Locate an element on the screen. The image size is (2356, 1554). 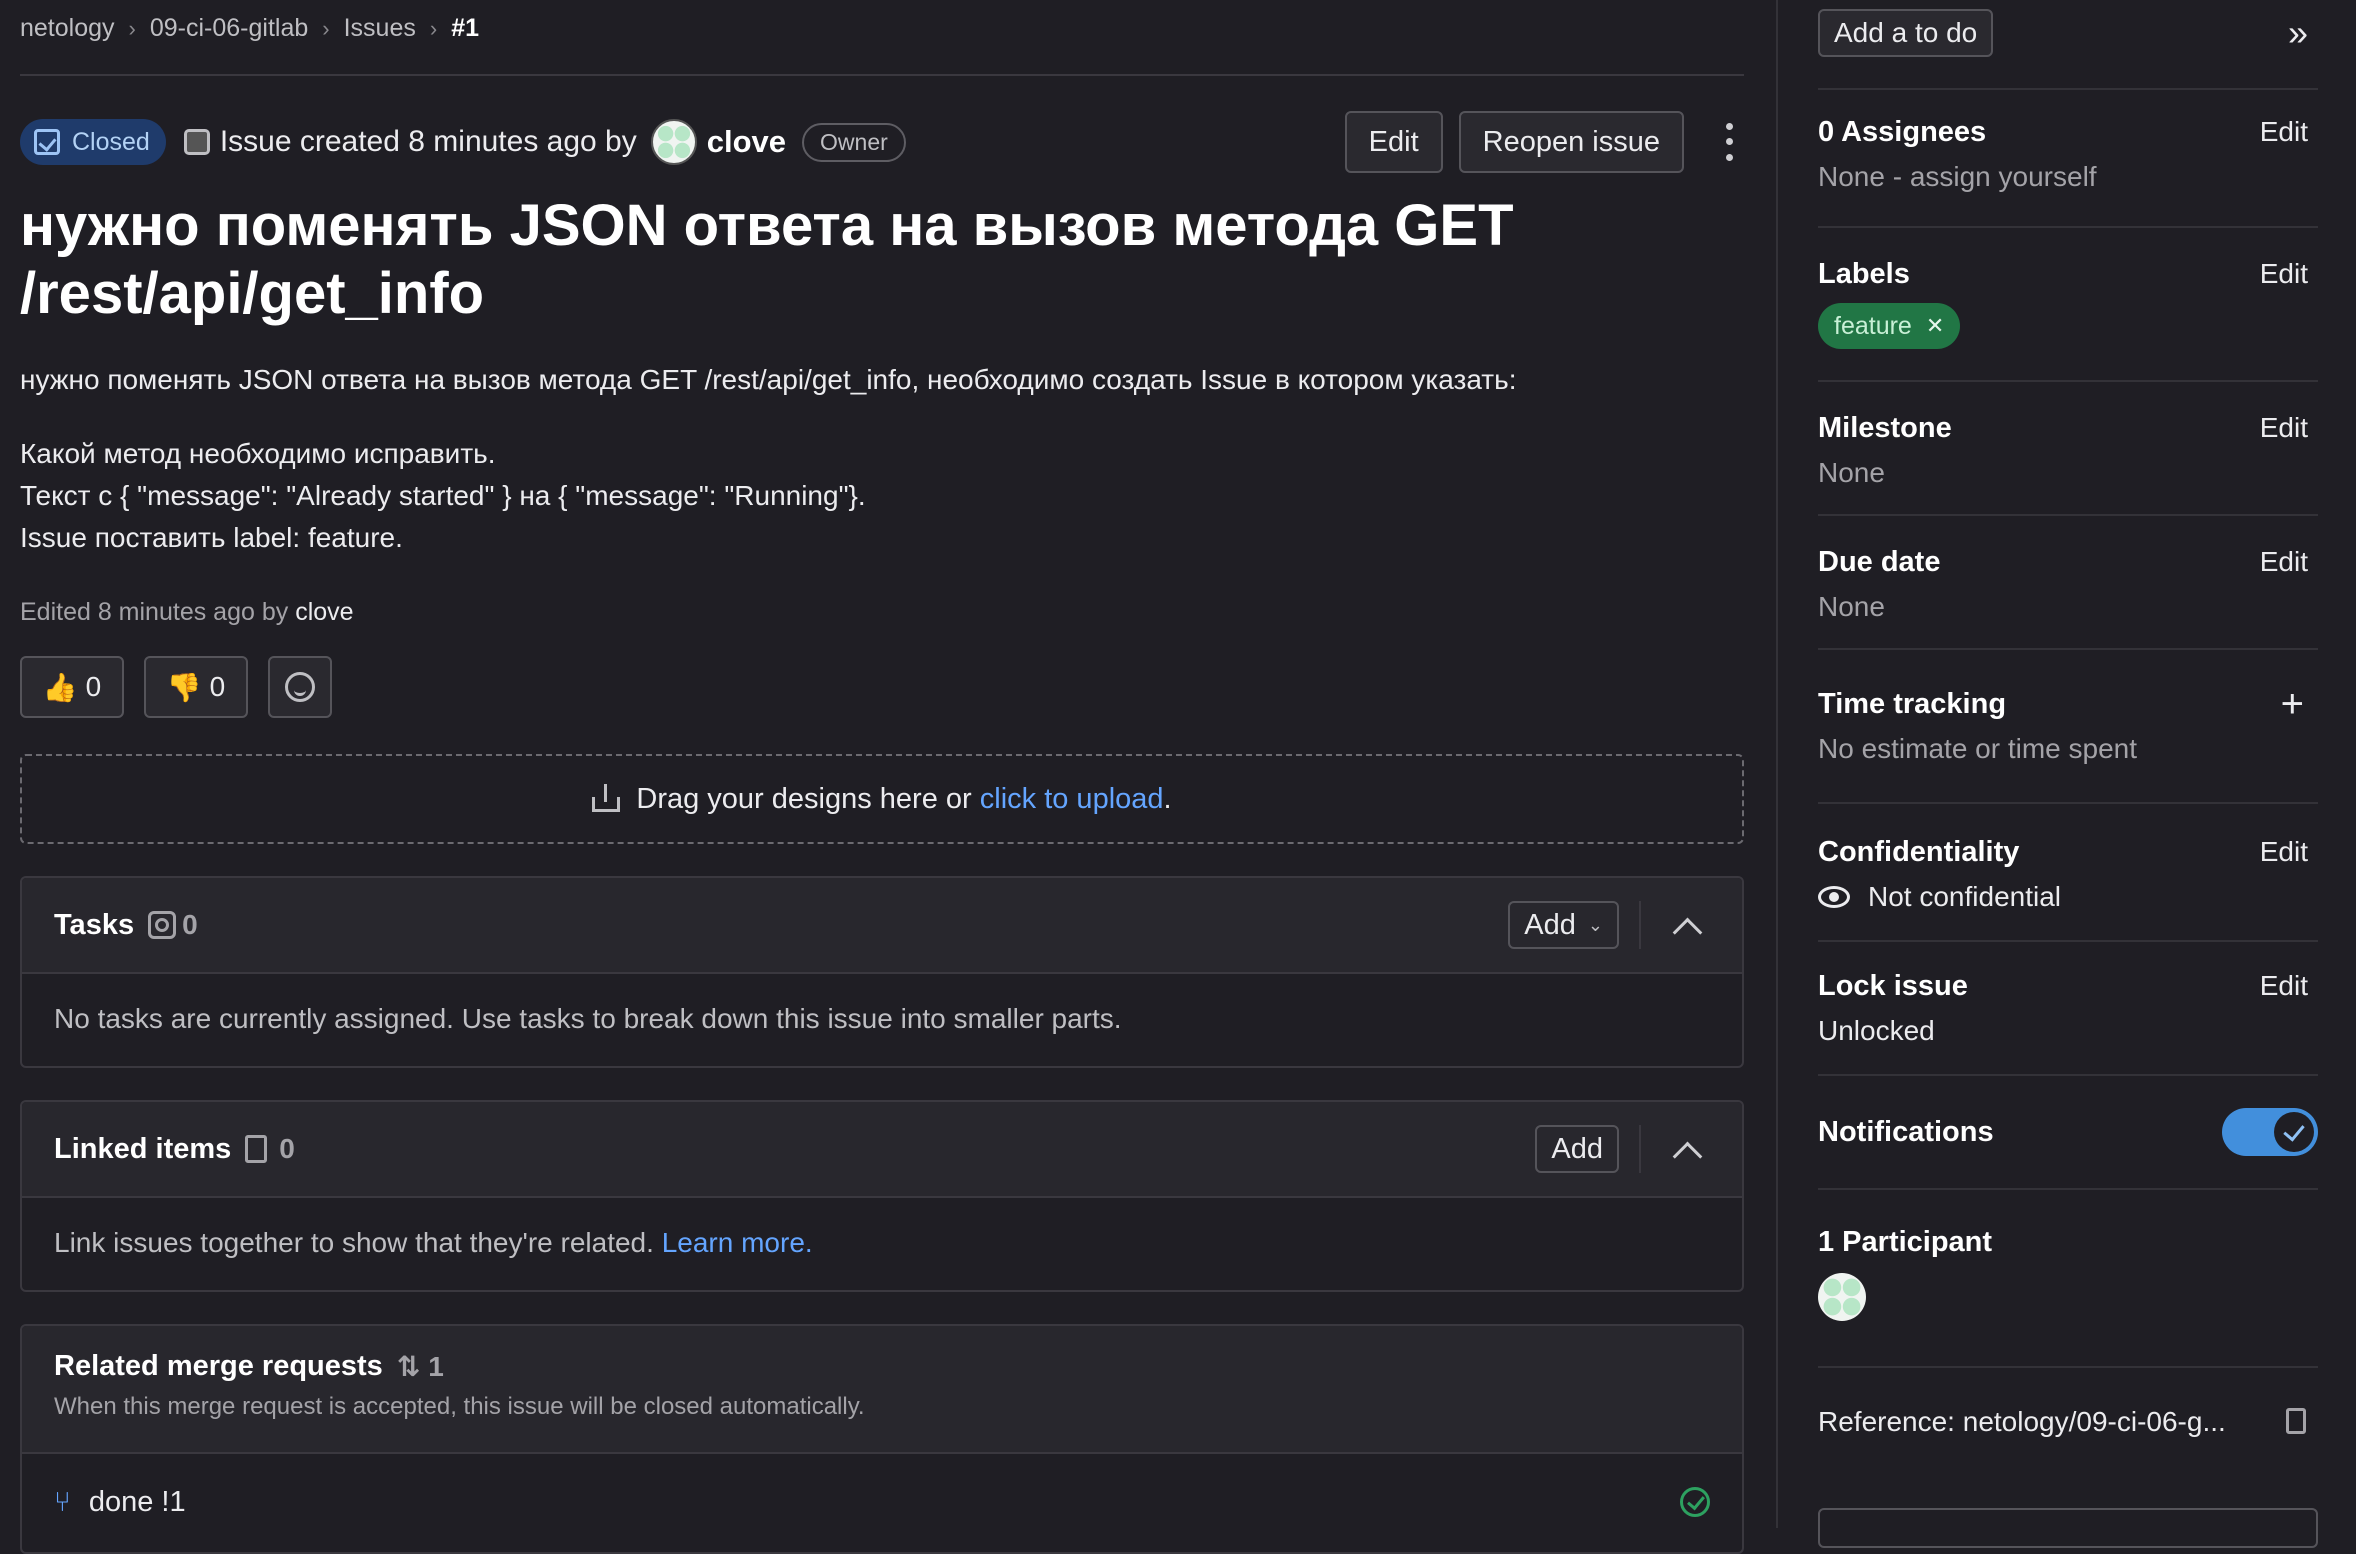
edited-by-author: clove is located at coordinates (324, 612).